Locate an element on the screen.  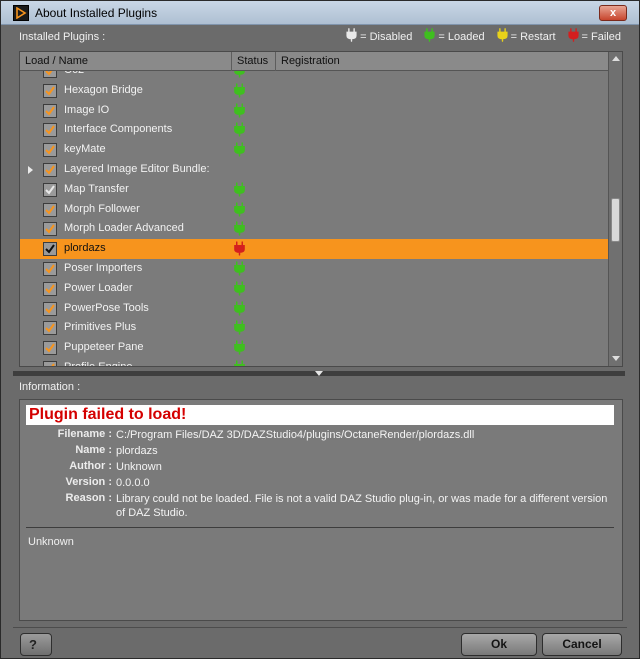
plugin-row: Interface Components is located at coordinates (314, 130).